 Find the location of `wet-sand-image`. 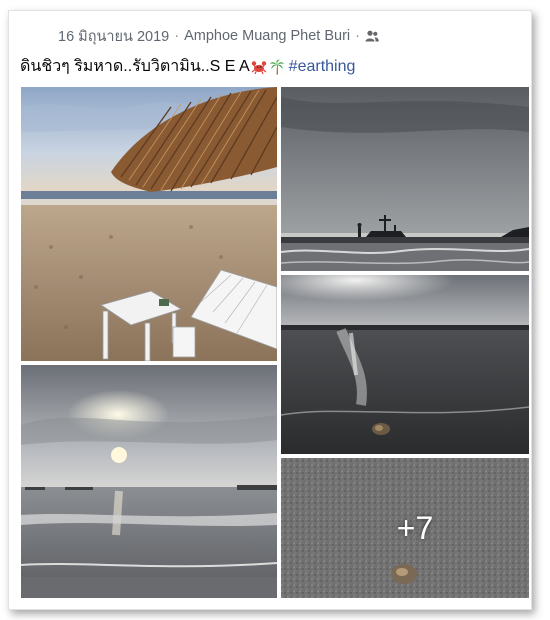

wet-sand-image is located at coordinates (405, 364).